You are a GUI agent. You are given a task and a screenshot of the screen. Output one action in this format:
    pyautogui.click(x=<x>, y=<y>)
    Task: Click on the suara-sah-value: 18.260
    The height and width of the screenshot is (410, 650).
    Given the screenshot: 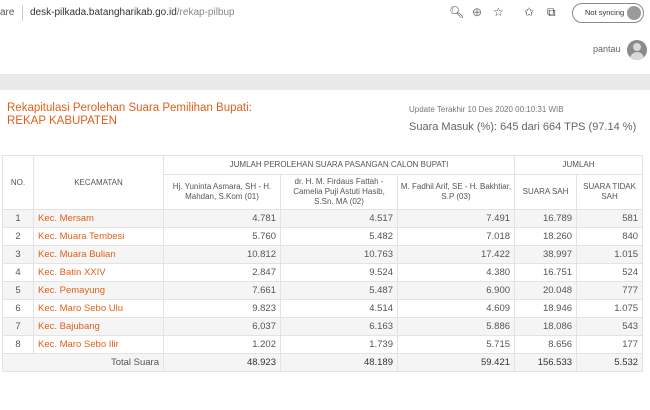 What is the action you would take?
    pyautogui.click(x=546, y=236)
    